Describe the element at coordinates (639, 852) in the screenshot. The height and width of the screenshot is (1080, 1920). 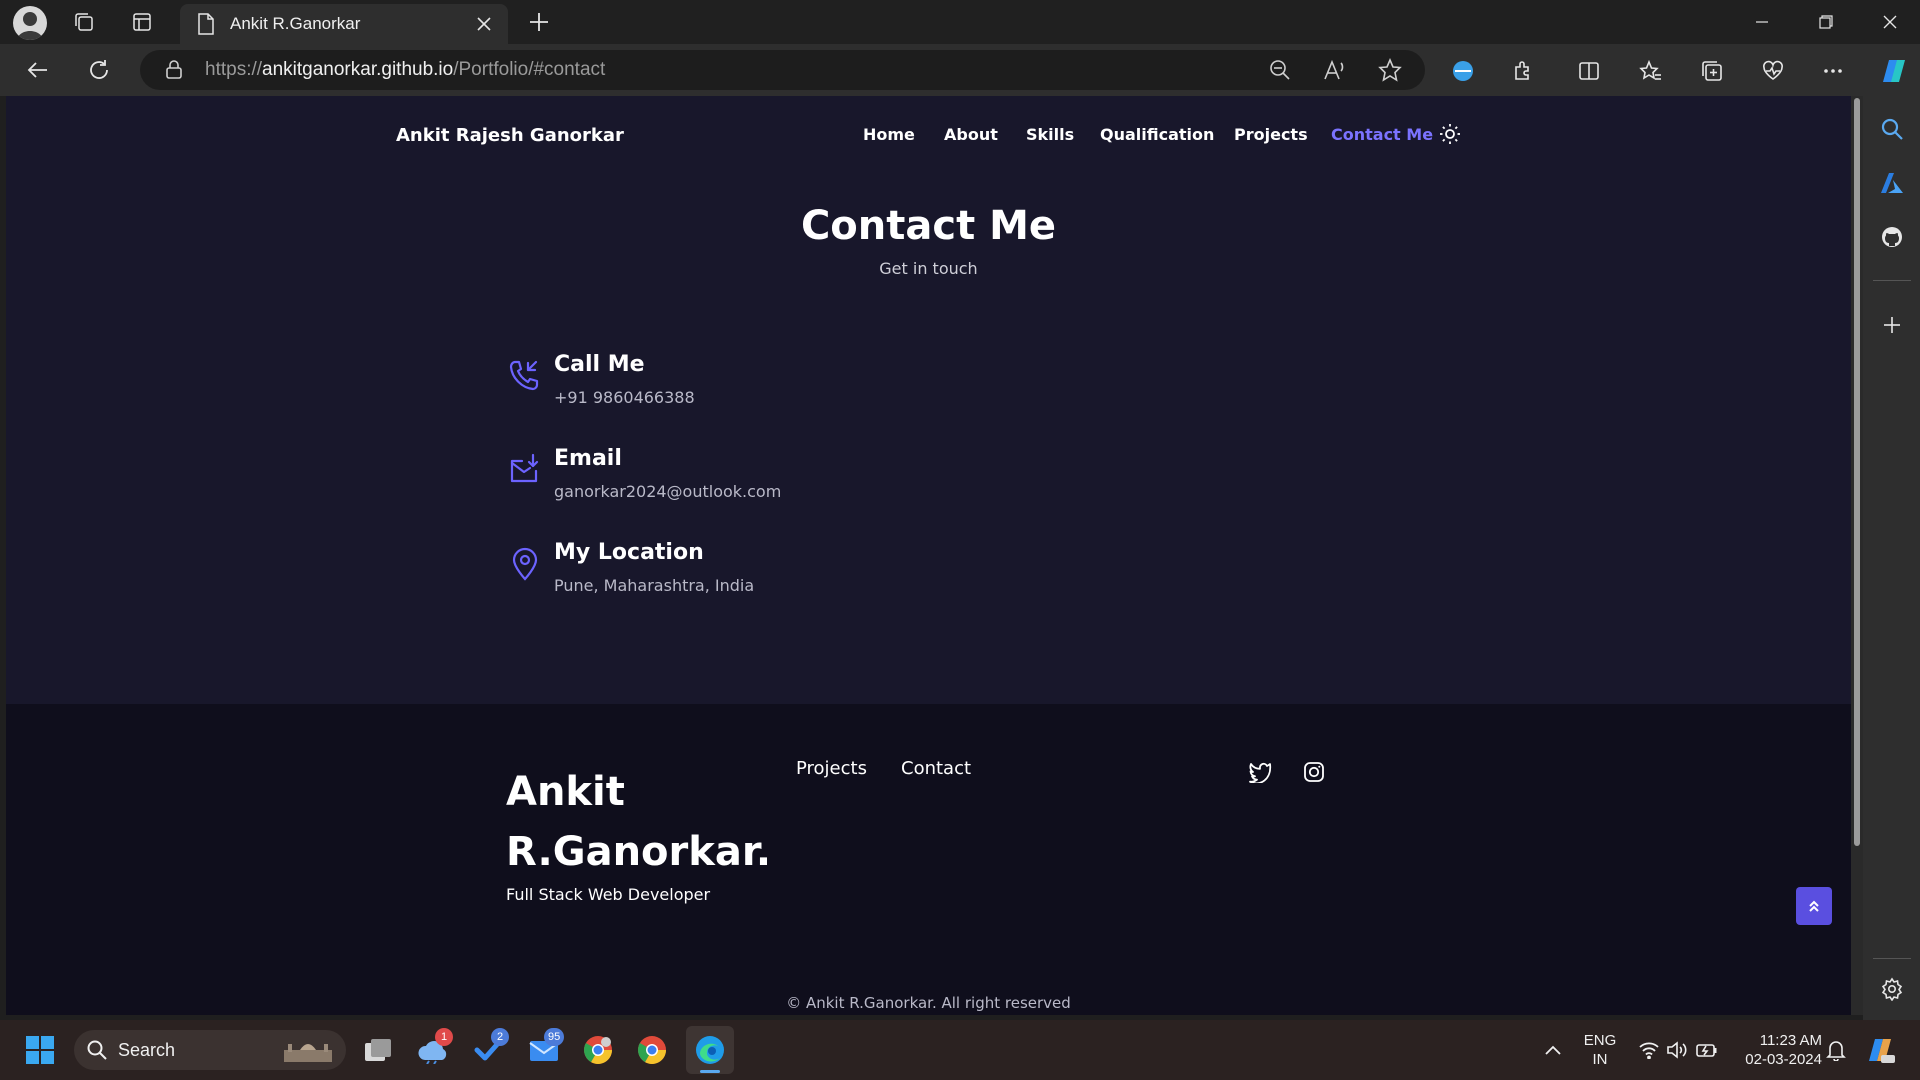
I see `footer-name-line2: R.Ganorkar.` at that location.